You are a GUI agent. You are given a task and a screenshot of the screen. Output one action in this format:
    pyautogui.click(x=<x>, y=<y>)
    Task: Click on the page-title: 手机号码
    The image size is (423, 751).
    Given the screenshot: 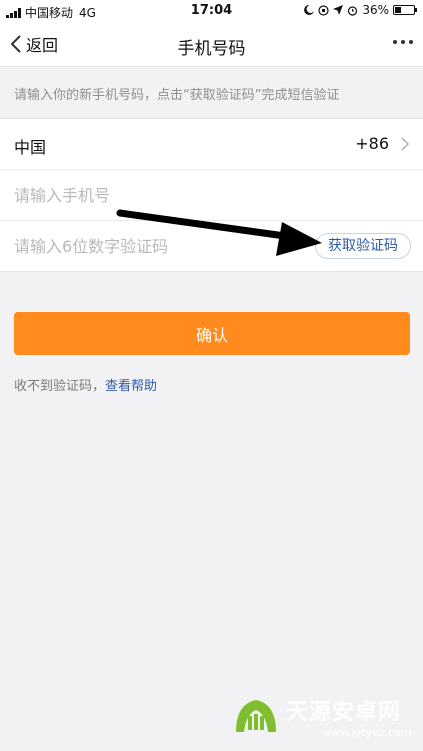 What is the action you would take?
    pyautogui.click(x=211, y=49)
    